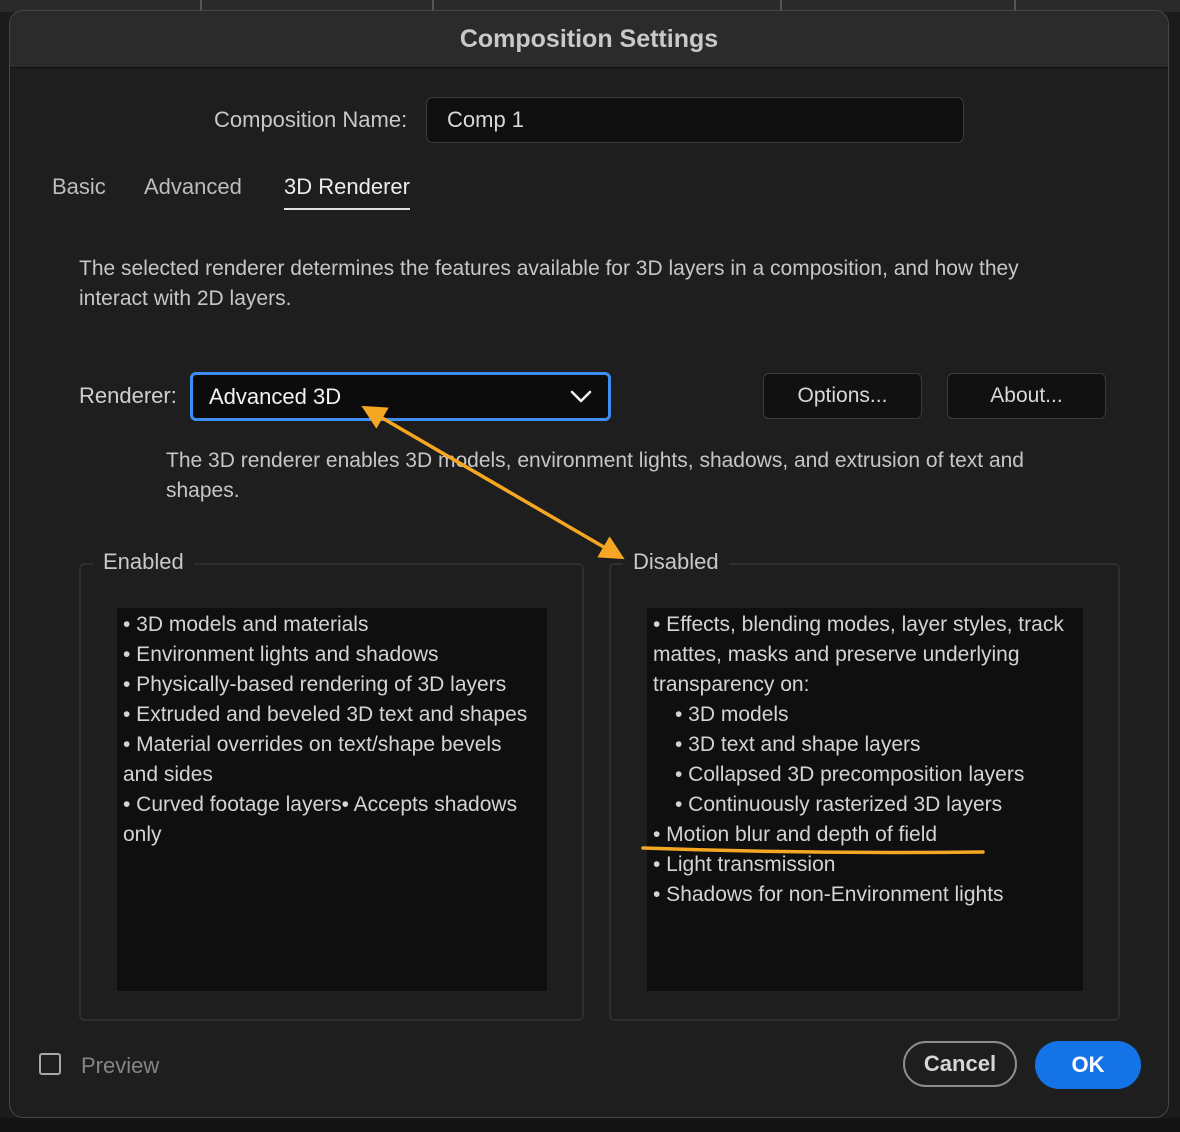  Describe the element at coordinates (960, 1064) in the screenshot. I see `cancel-button: Cancel` at that location.